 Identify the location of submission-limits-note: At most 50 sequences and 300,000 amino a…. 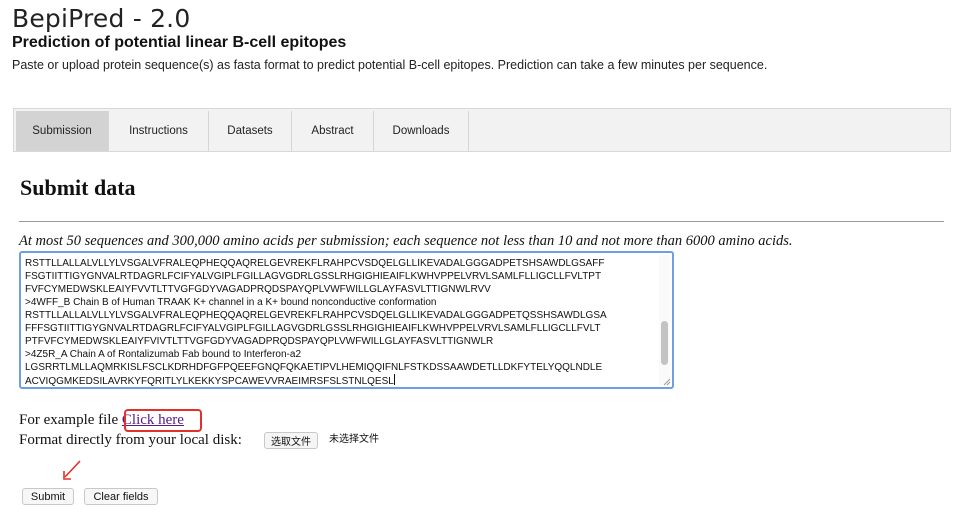
(406, 241).